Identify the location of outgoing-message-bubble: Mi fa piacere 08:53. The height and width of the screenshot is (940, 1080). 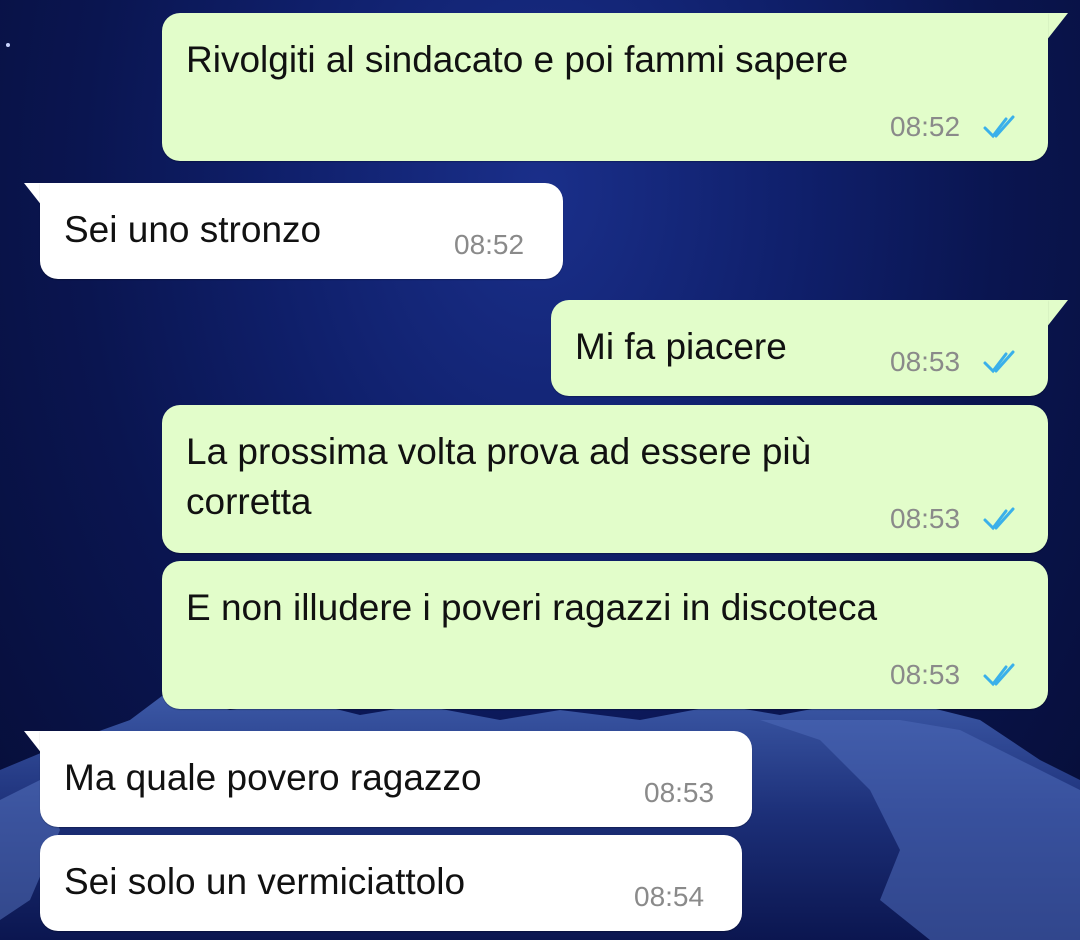
(799, 348).